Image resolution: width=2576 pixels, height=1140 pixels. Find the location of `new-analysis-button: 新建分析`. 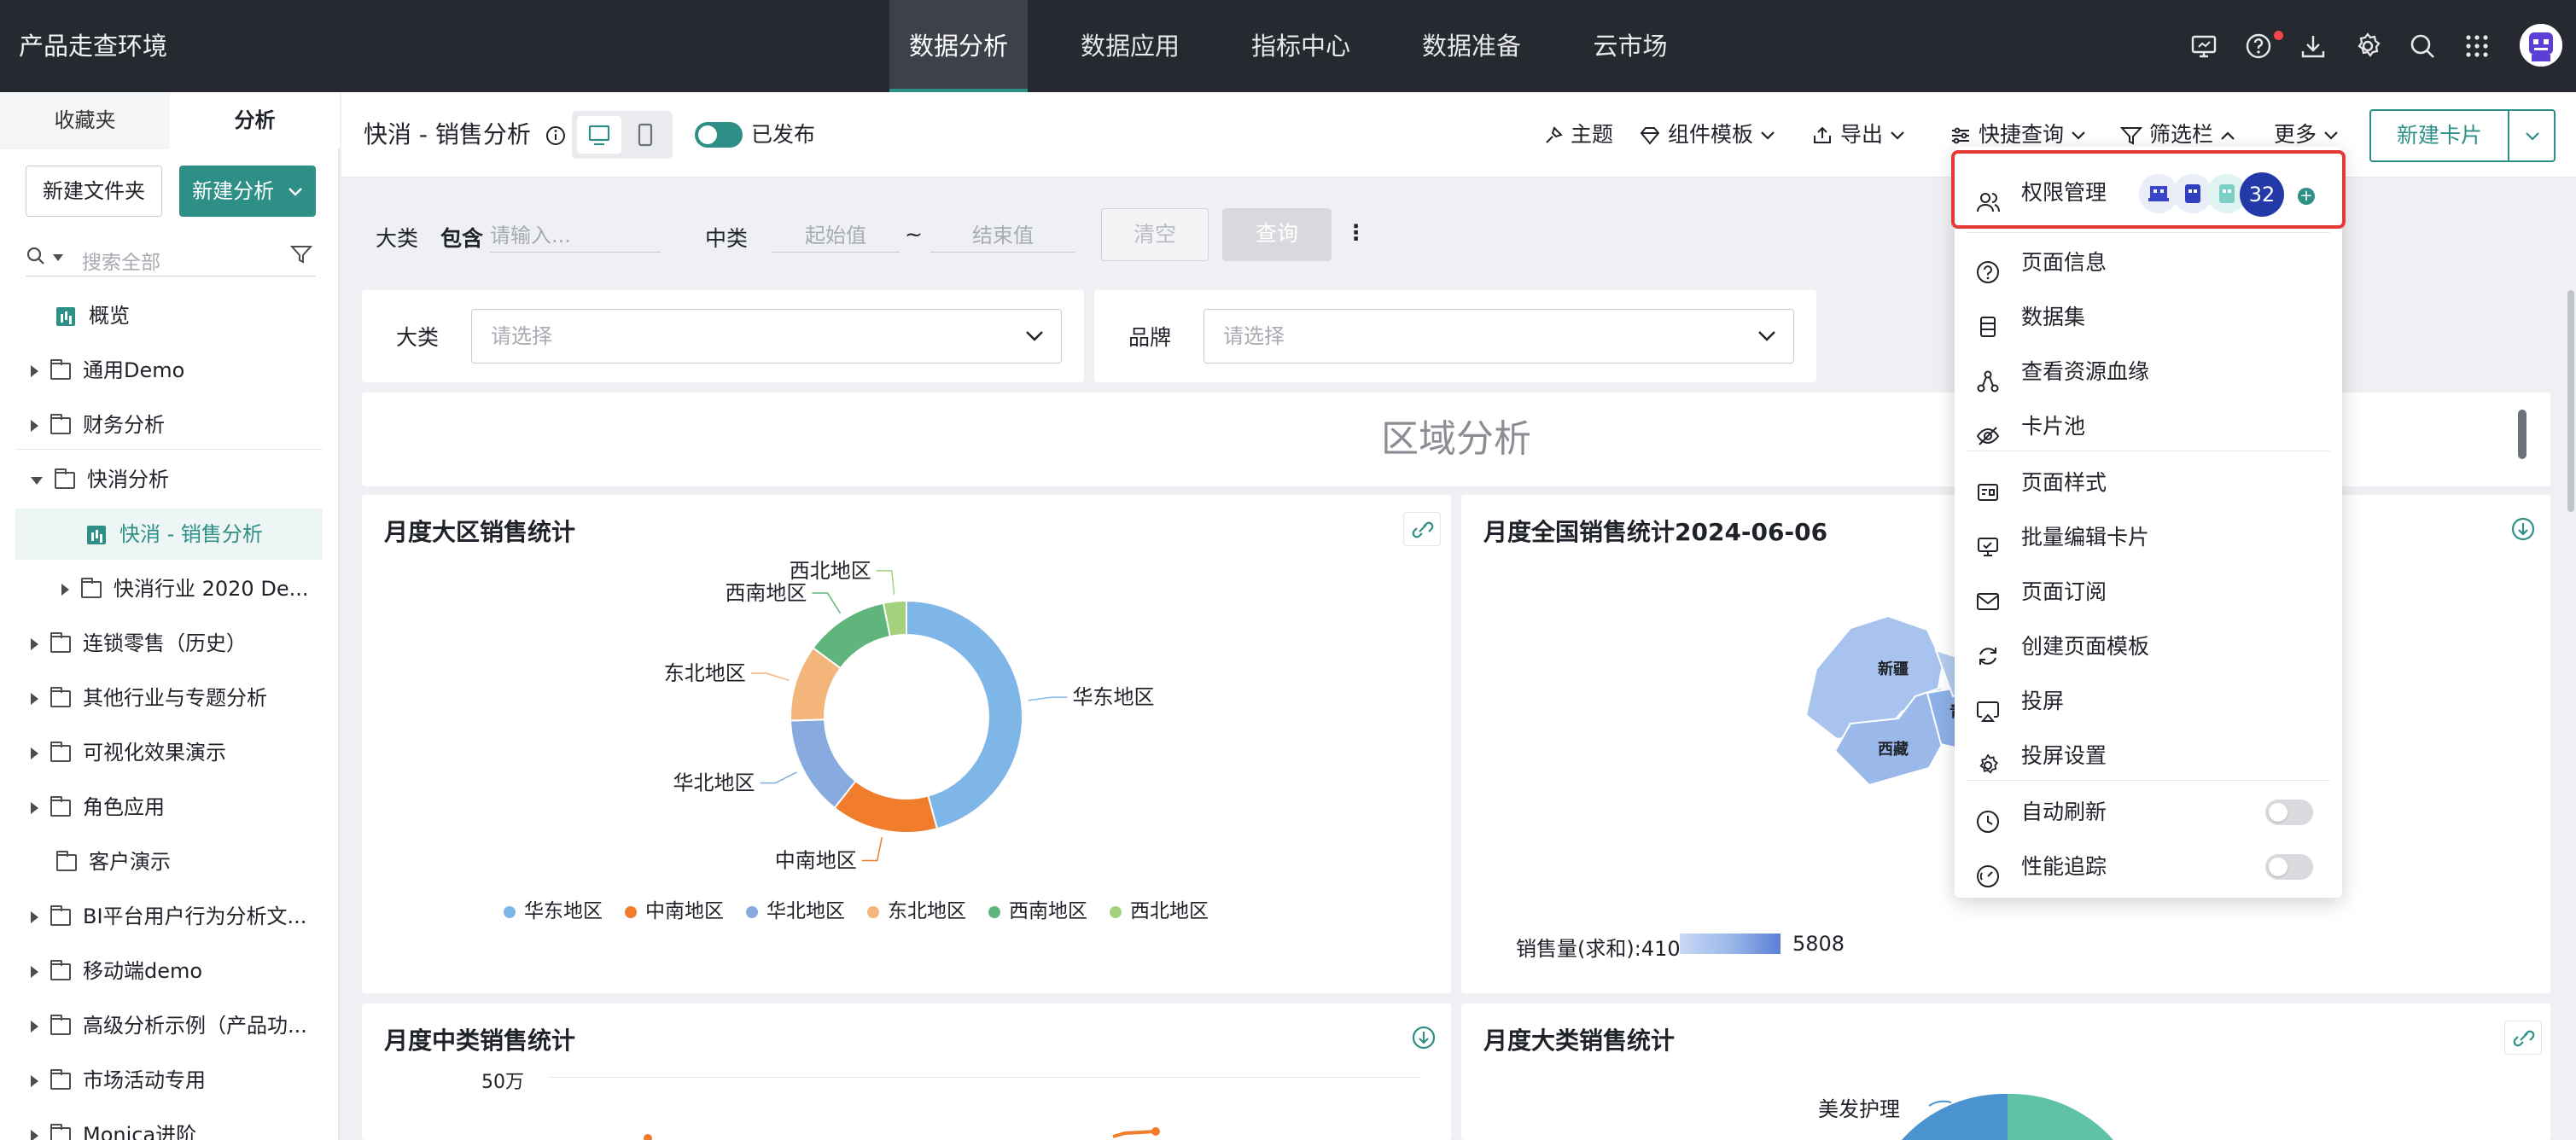

new-analysis-button: 新建分析 is located at coordinates (247, 192).